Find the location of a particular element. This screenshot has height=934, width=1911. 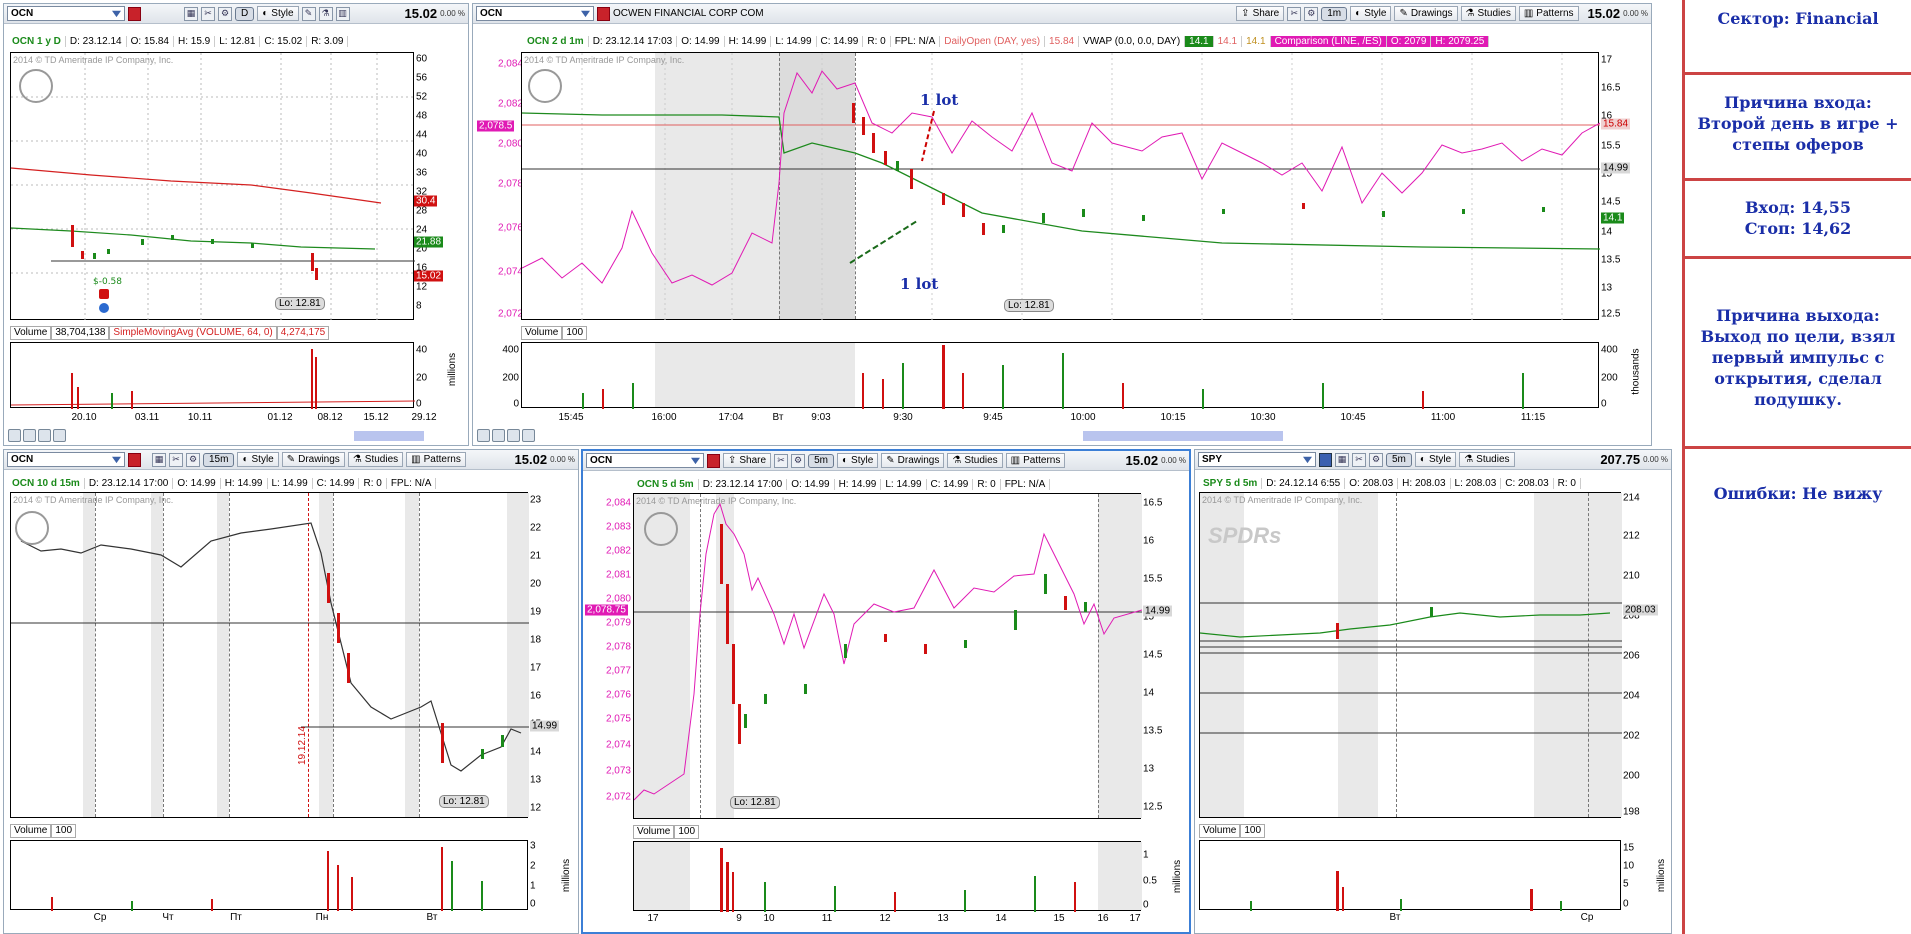

study-name: OCN 5 d 5m is located at coordinates (666, 484).